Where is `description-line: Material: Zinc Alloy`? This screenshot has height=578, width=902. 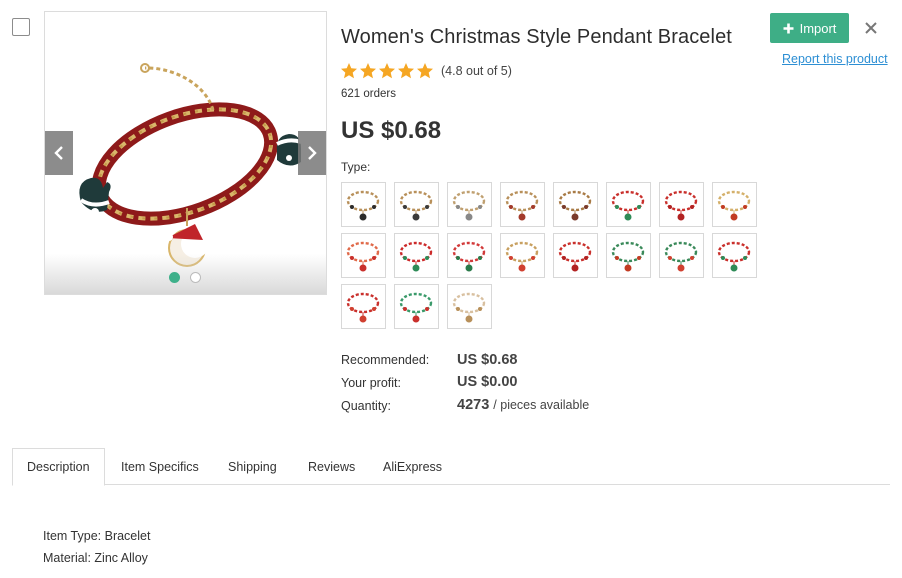
description-line: Material: Zinc Alloy is located at coordinates (95, 558).